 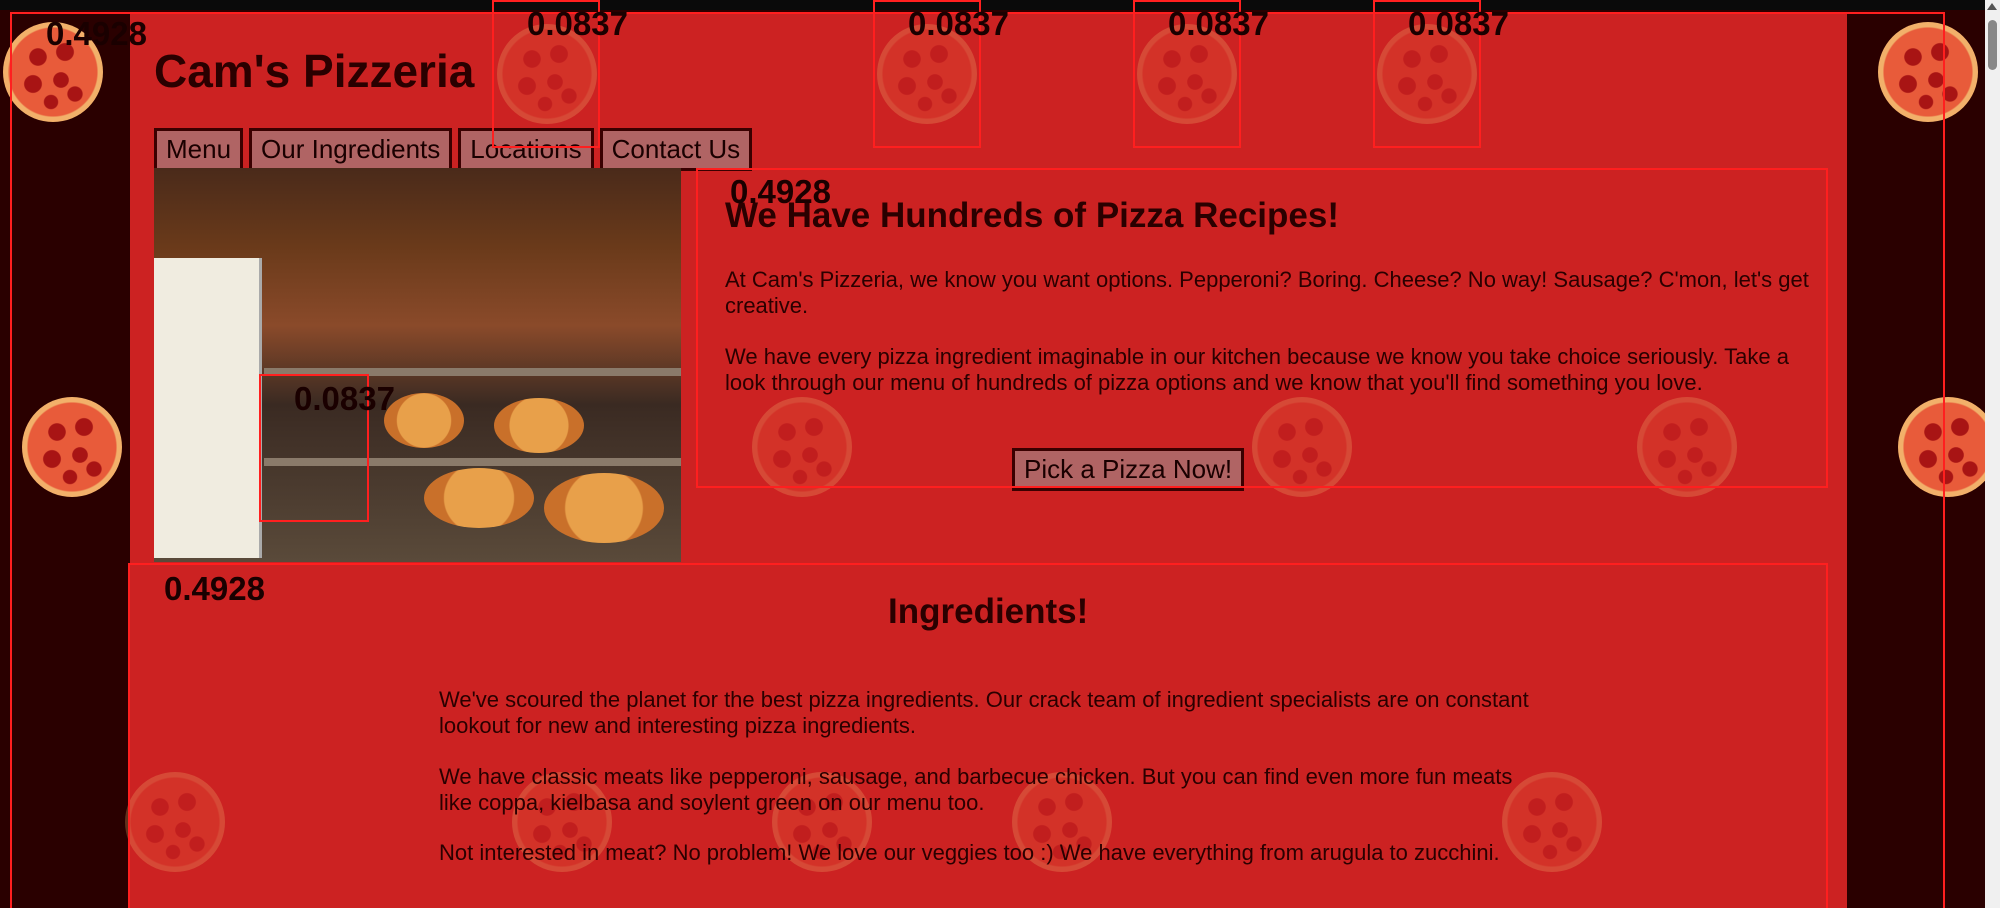 What do you see at coordinates (1992, 45) in the screenshot?
I see `scroll-thumb` at bounding box center [1992, 45].